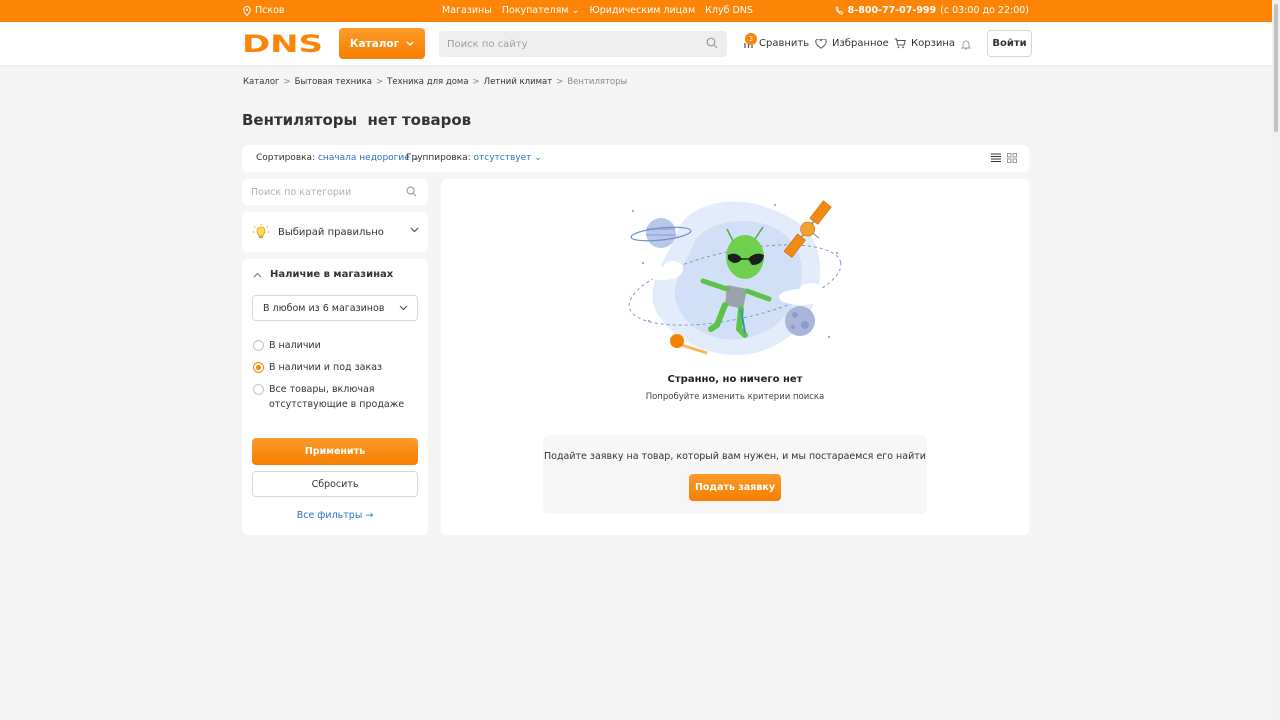 The height and width of the screenshot is (720, 1280). What do you see at coordinates (564, 44) in the screenshot?
I see `search-input` at bounding box center [564, 44].